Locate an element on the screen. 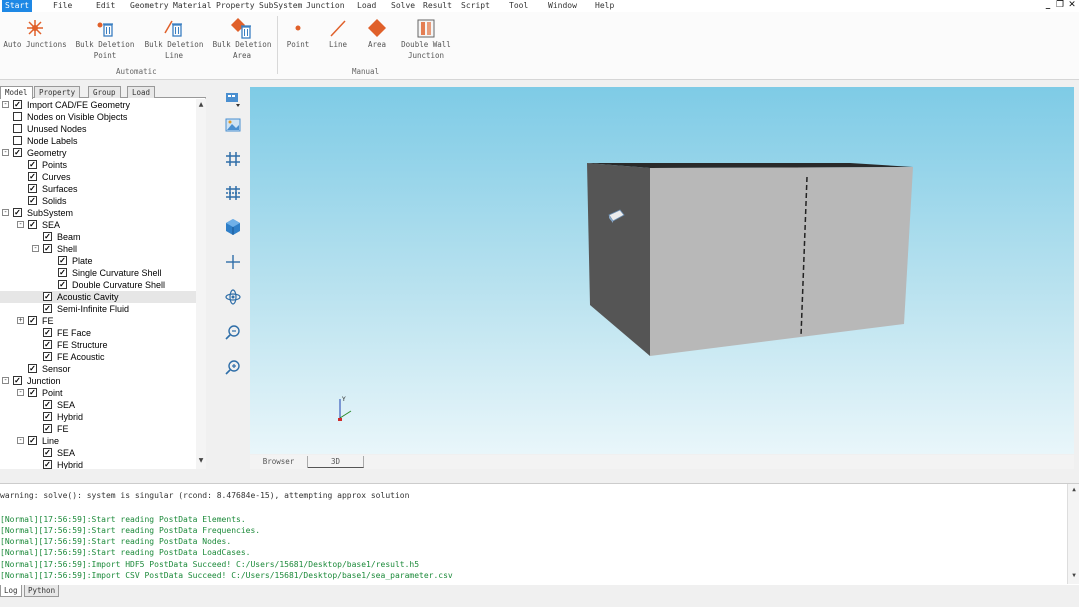 Image resolution: width=1079 pixels, height=607 pixels. tree-item: - ✓ Shell is located at coordinates (98, 249).